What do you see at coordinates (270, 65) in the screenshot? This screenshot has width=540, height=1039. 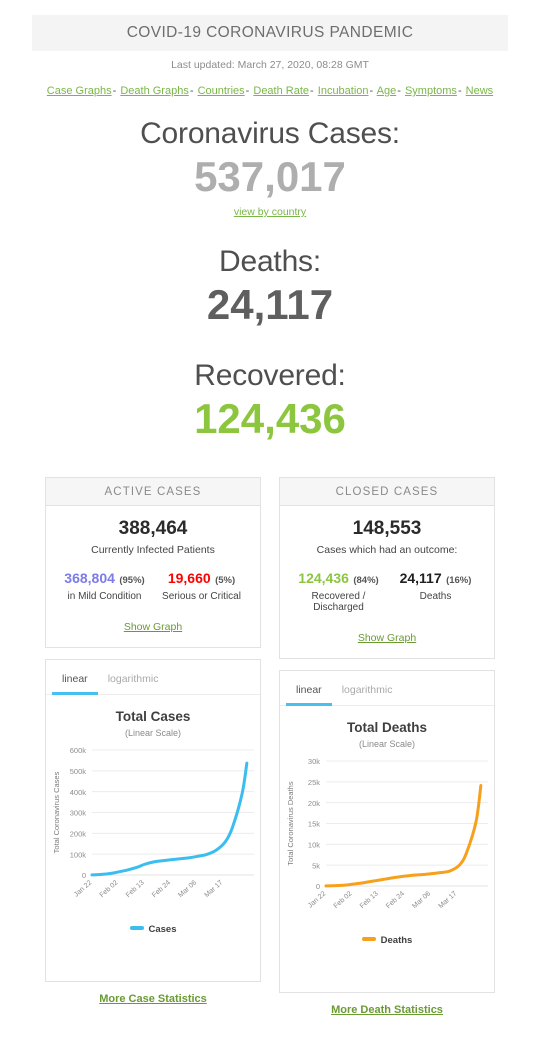 I see `last-updated-text: Last updated: March 27, 2020, 08:28 GMT` at bounding box center [270, 65].